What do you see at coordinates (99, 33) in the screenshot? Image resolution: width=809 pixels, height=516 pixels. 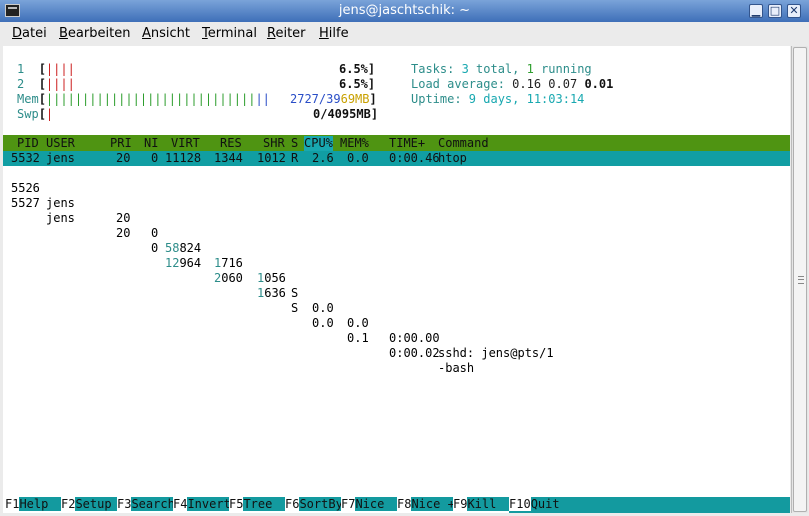 I see `menu-bearbeiten-label: earbeiten` at bounding box center [99, 33].